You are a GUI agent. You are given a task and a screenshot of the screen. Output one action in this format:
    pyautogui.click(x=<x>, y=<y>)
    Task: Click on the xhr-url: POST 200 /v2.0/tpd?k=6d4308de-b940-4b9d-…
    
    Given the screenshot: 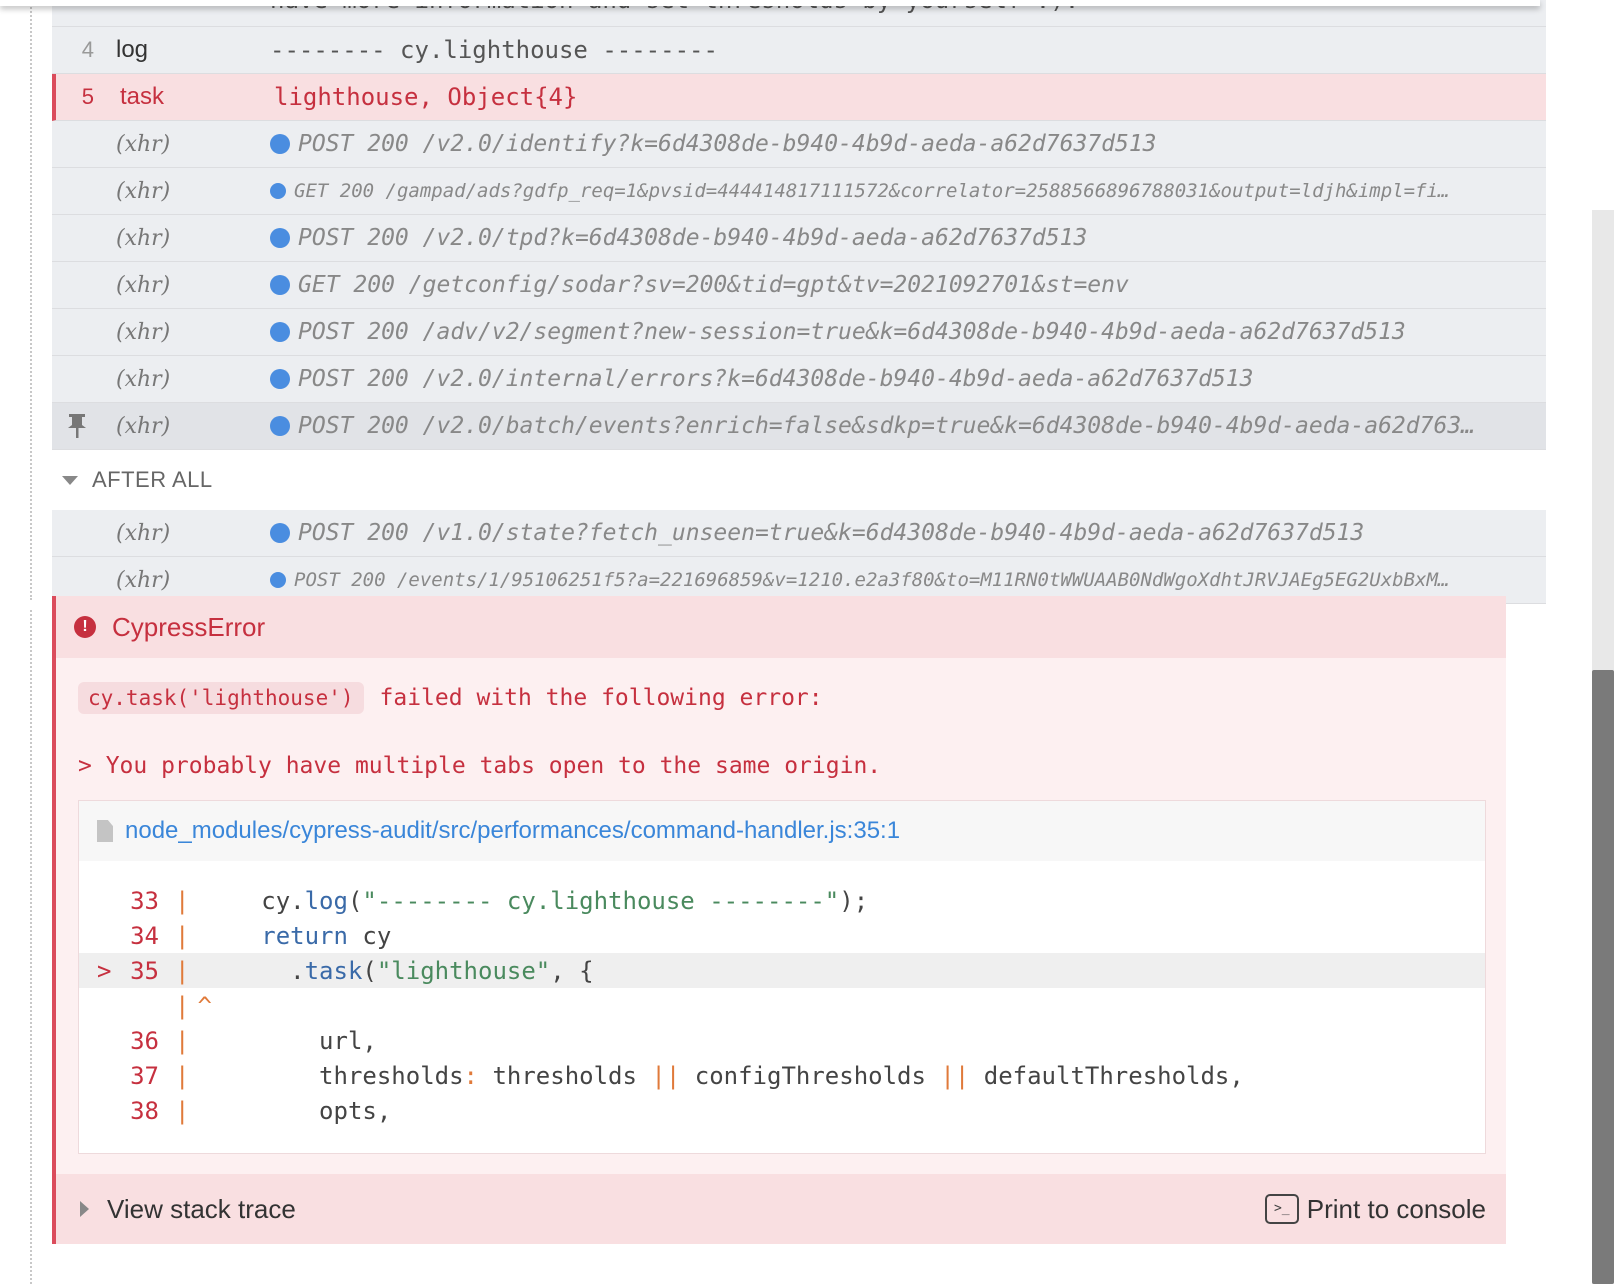 What is the action you would take?
    pyautogui.click(x=693, y=238)
    